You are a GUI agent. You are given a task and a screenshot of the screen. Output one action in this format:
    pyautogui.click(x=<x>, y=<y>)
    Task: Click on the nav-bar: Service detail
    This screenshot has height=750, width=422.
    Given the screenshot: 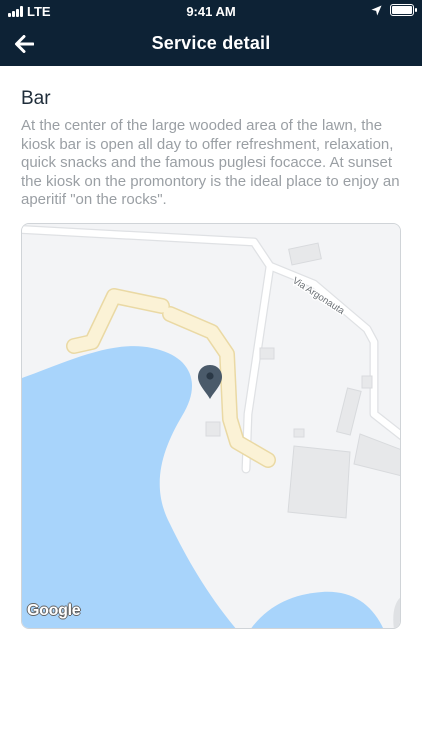 What is the action you would take?
    pyautogui.click(x=211, y=44)
    